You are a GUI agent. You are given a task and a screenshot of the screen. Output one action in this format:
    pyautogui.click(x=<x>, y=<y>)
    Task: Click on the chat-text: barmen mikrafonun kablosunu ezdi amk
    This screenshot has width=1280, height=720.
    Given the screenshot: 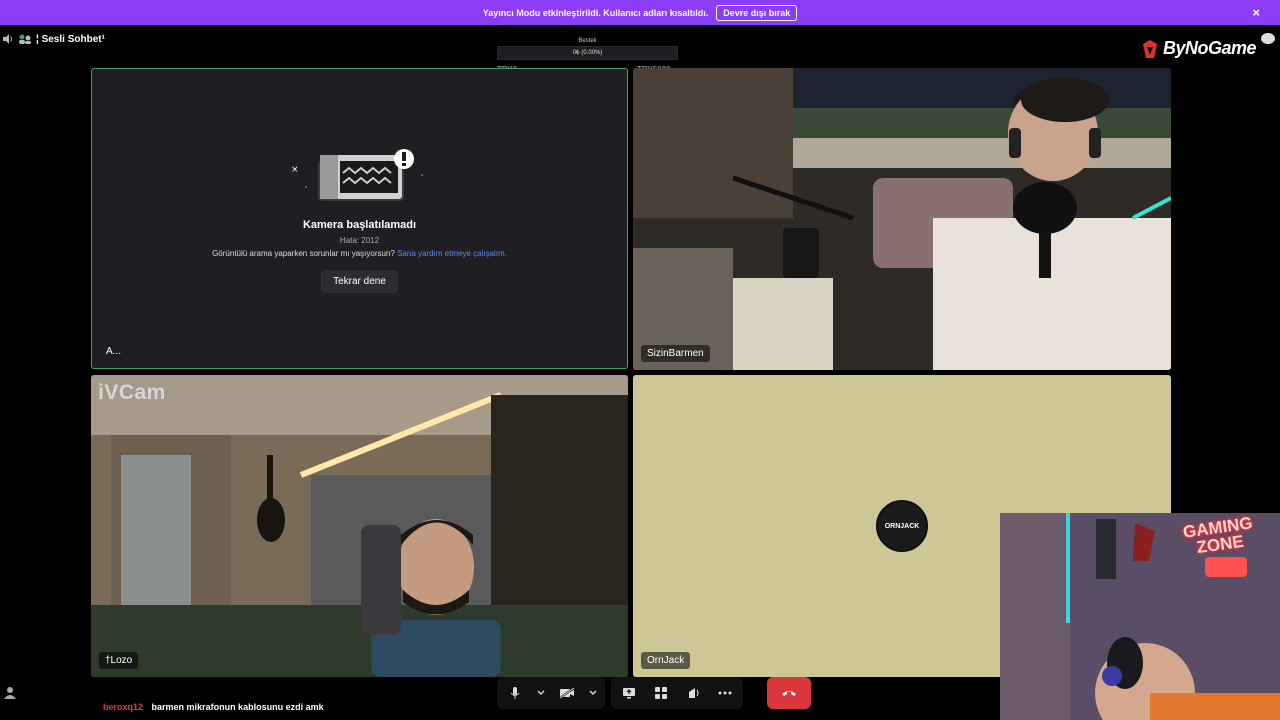 What is the action you would take?
    pyautogui.click(x=237, y=707)
    